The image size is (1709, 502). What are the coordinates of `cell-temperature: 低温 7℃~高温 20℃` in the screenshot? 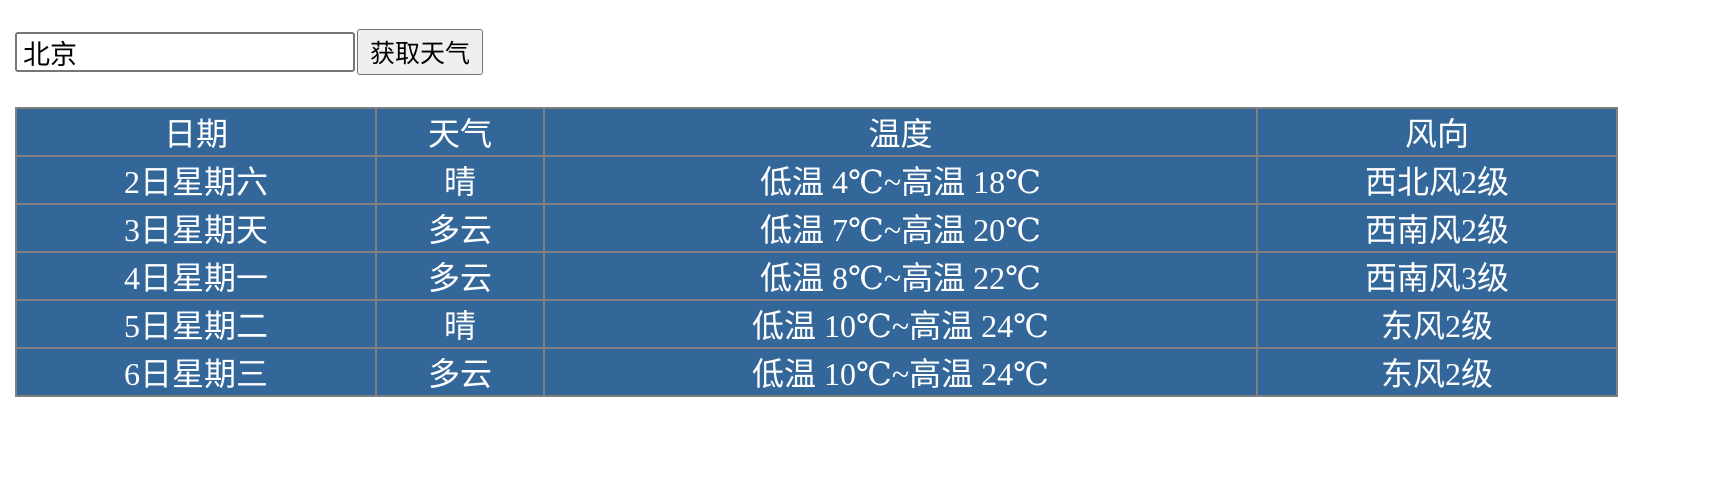 It's located at (900, 228).